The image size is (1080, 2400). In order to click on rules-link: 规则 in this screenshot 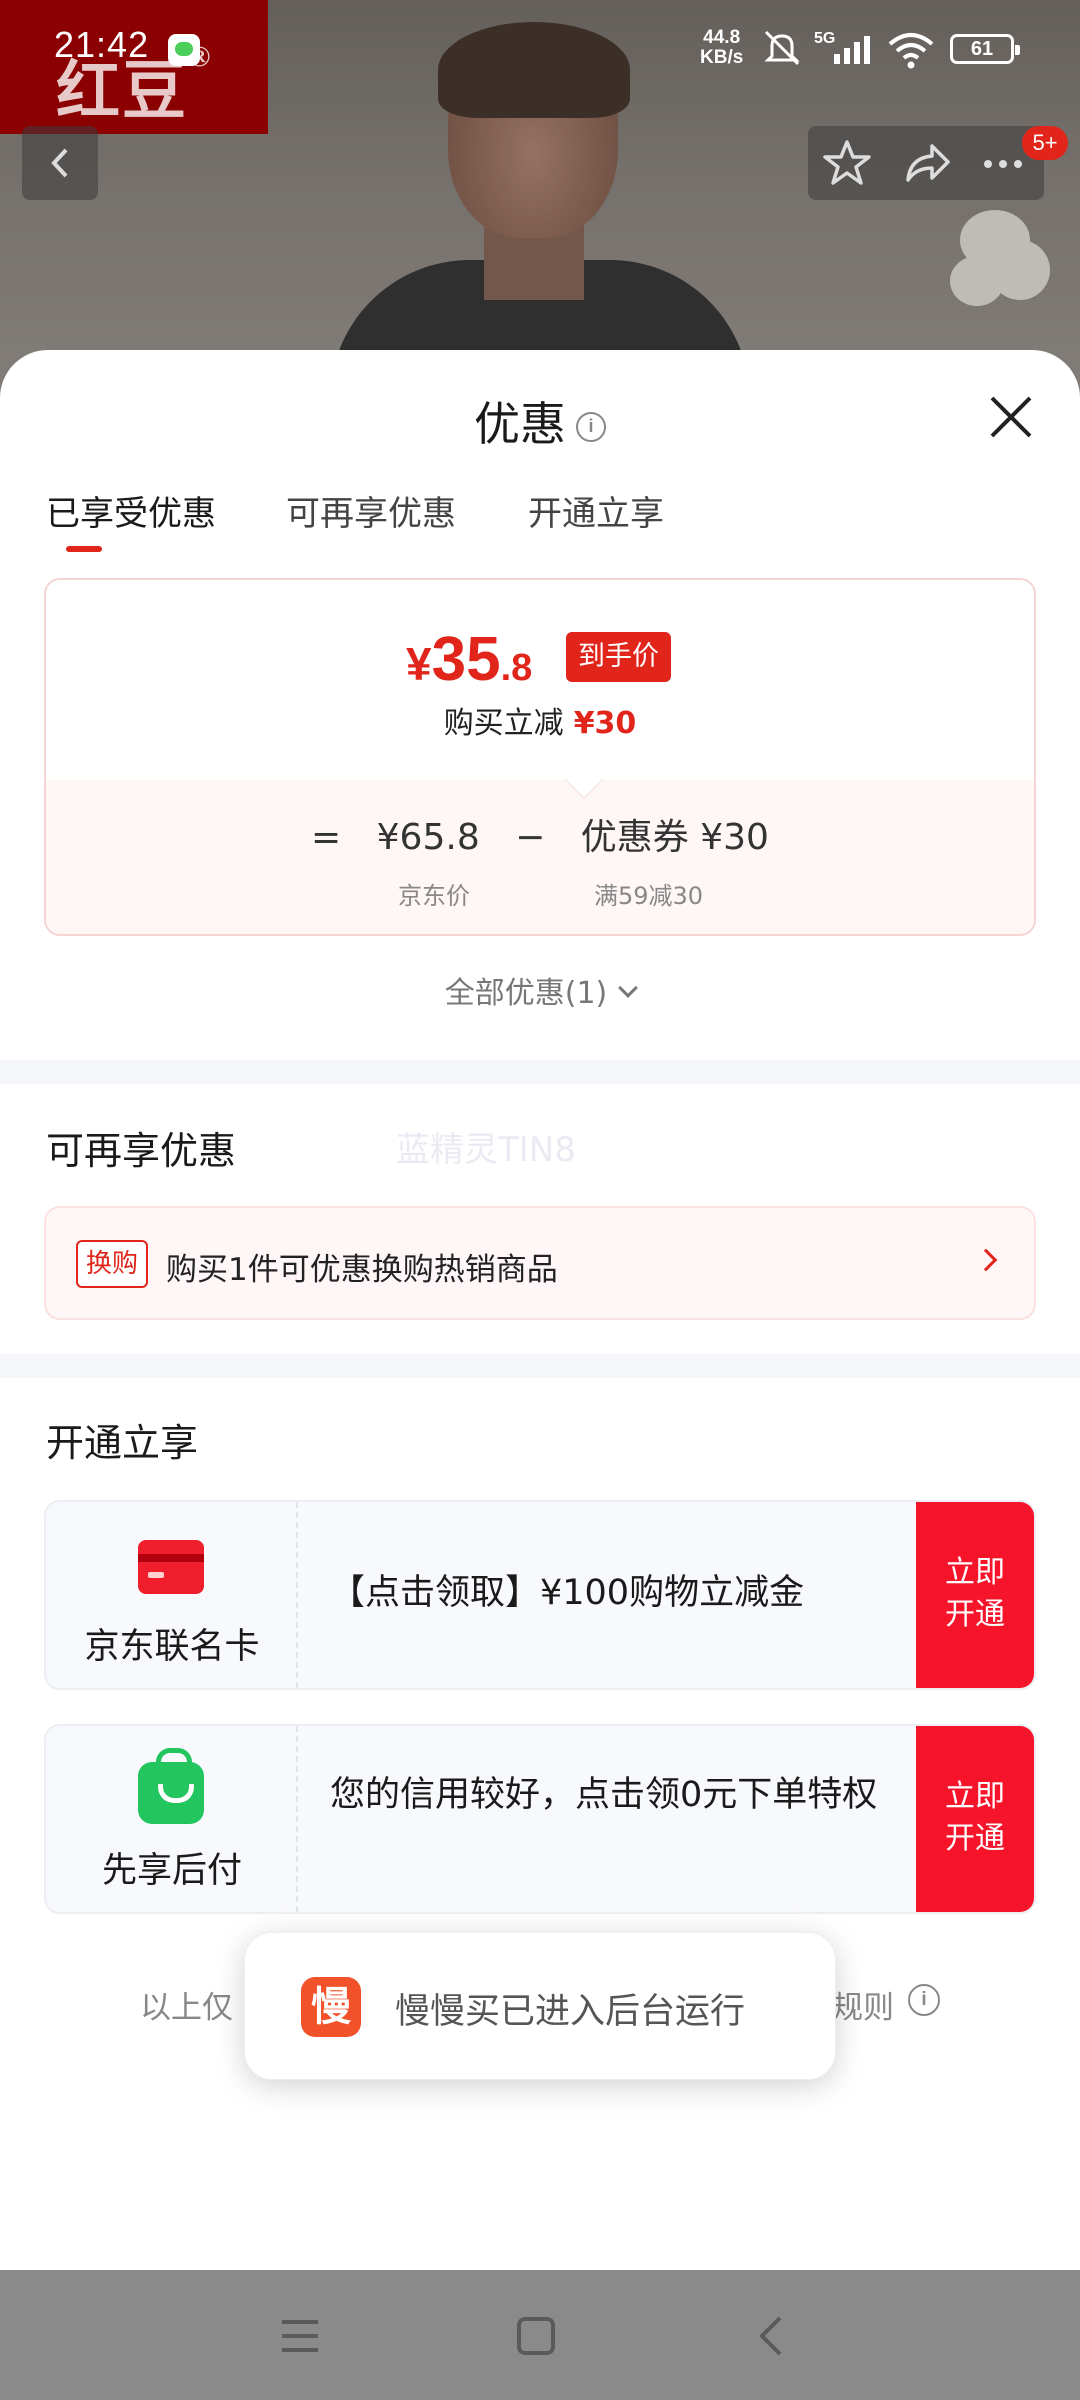, I will do `click(863, 2004)`.